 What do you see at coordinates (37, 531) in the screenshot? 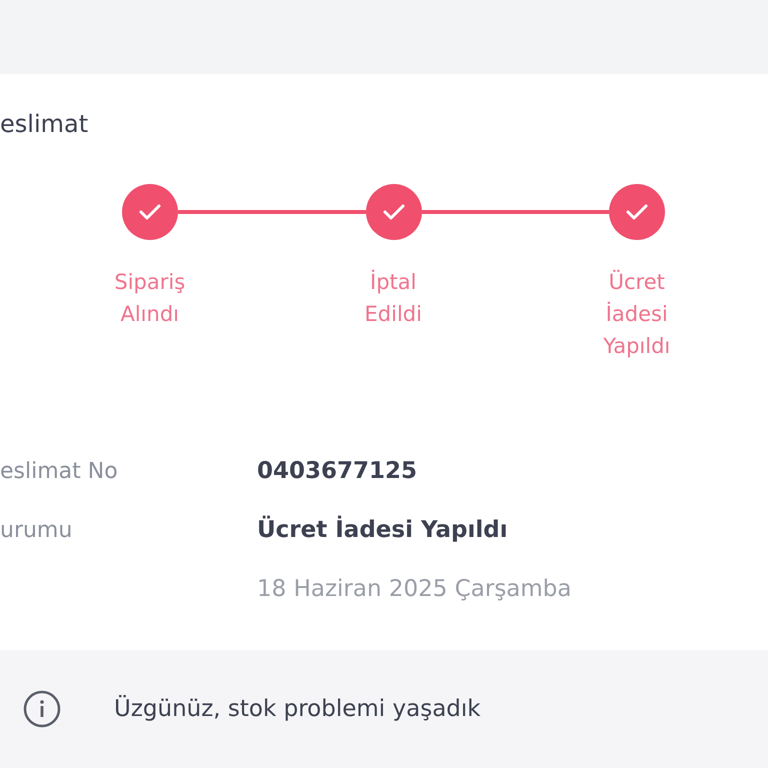
I see `detail-label: urumu` at bounding box center [37, 531].